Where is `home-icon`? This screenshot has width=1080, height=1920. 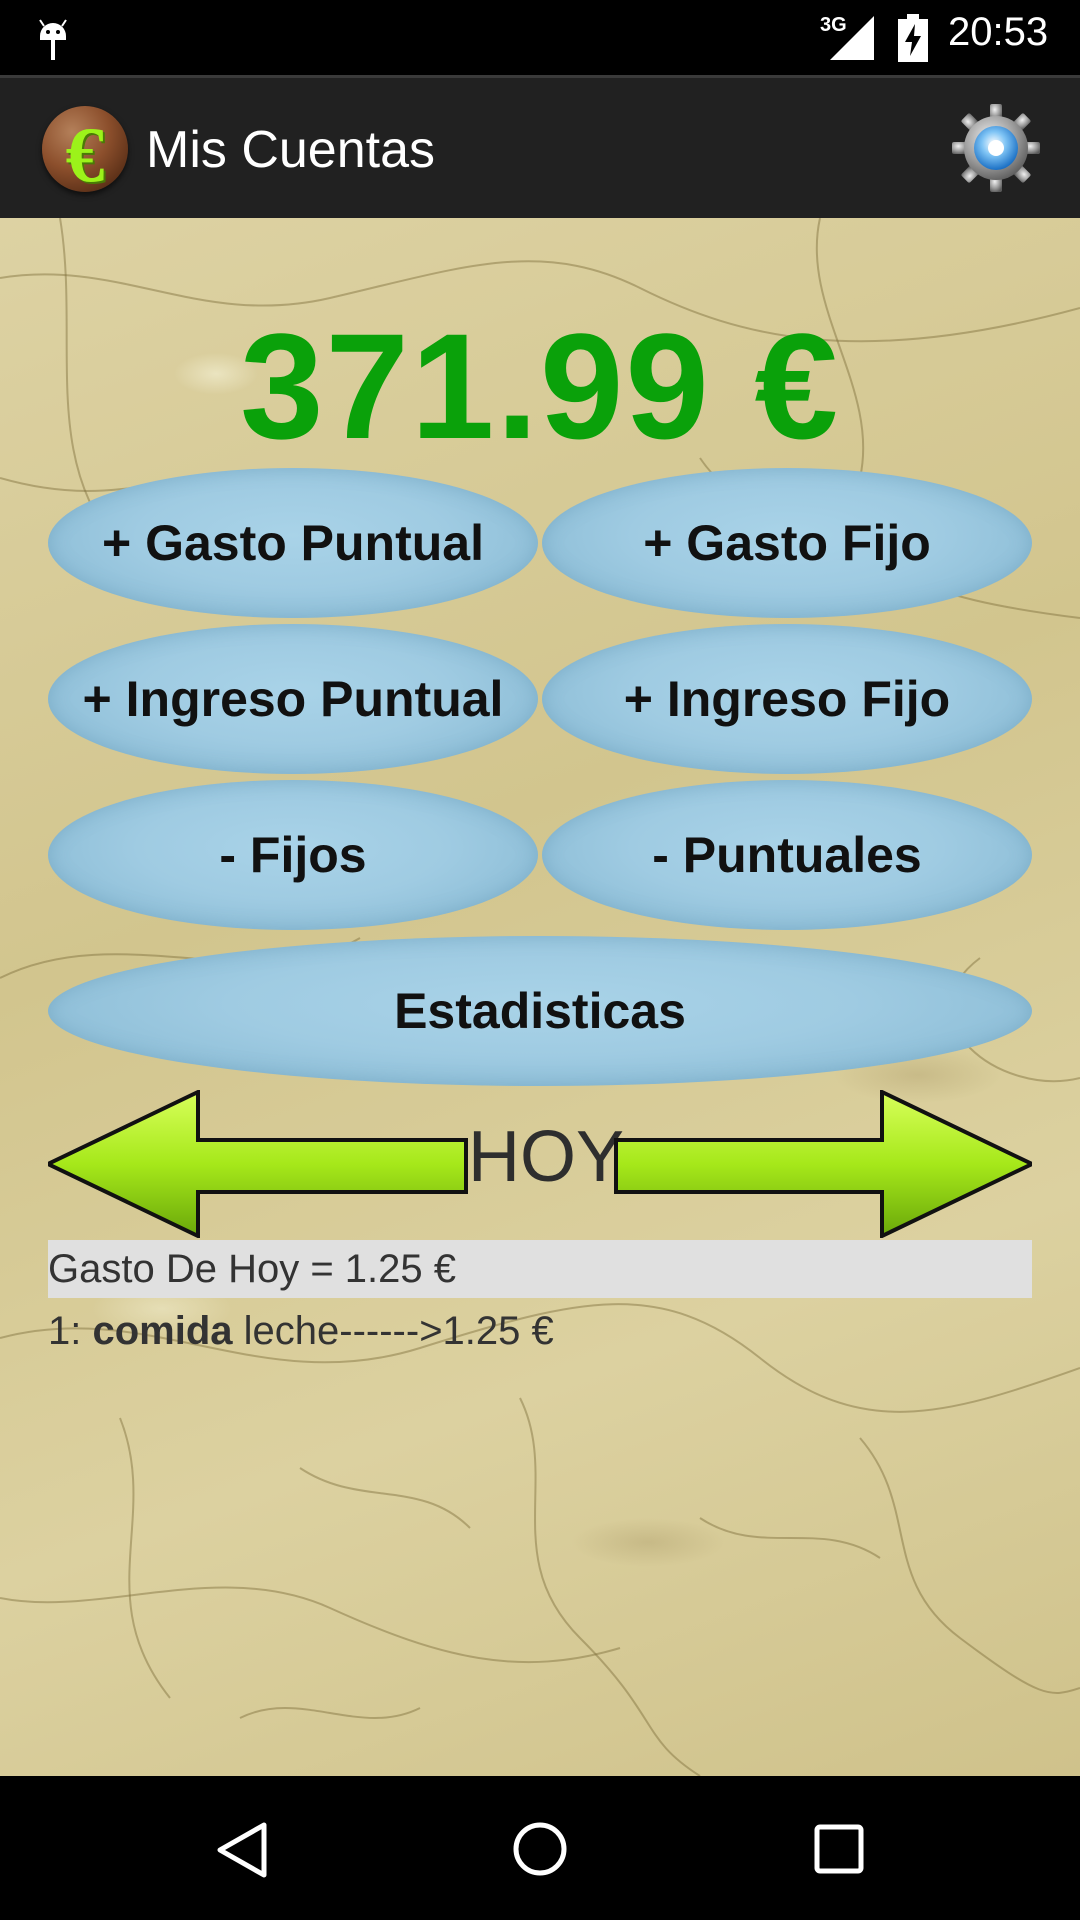
home-icon is located at coordinates (540, 1849).